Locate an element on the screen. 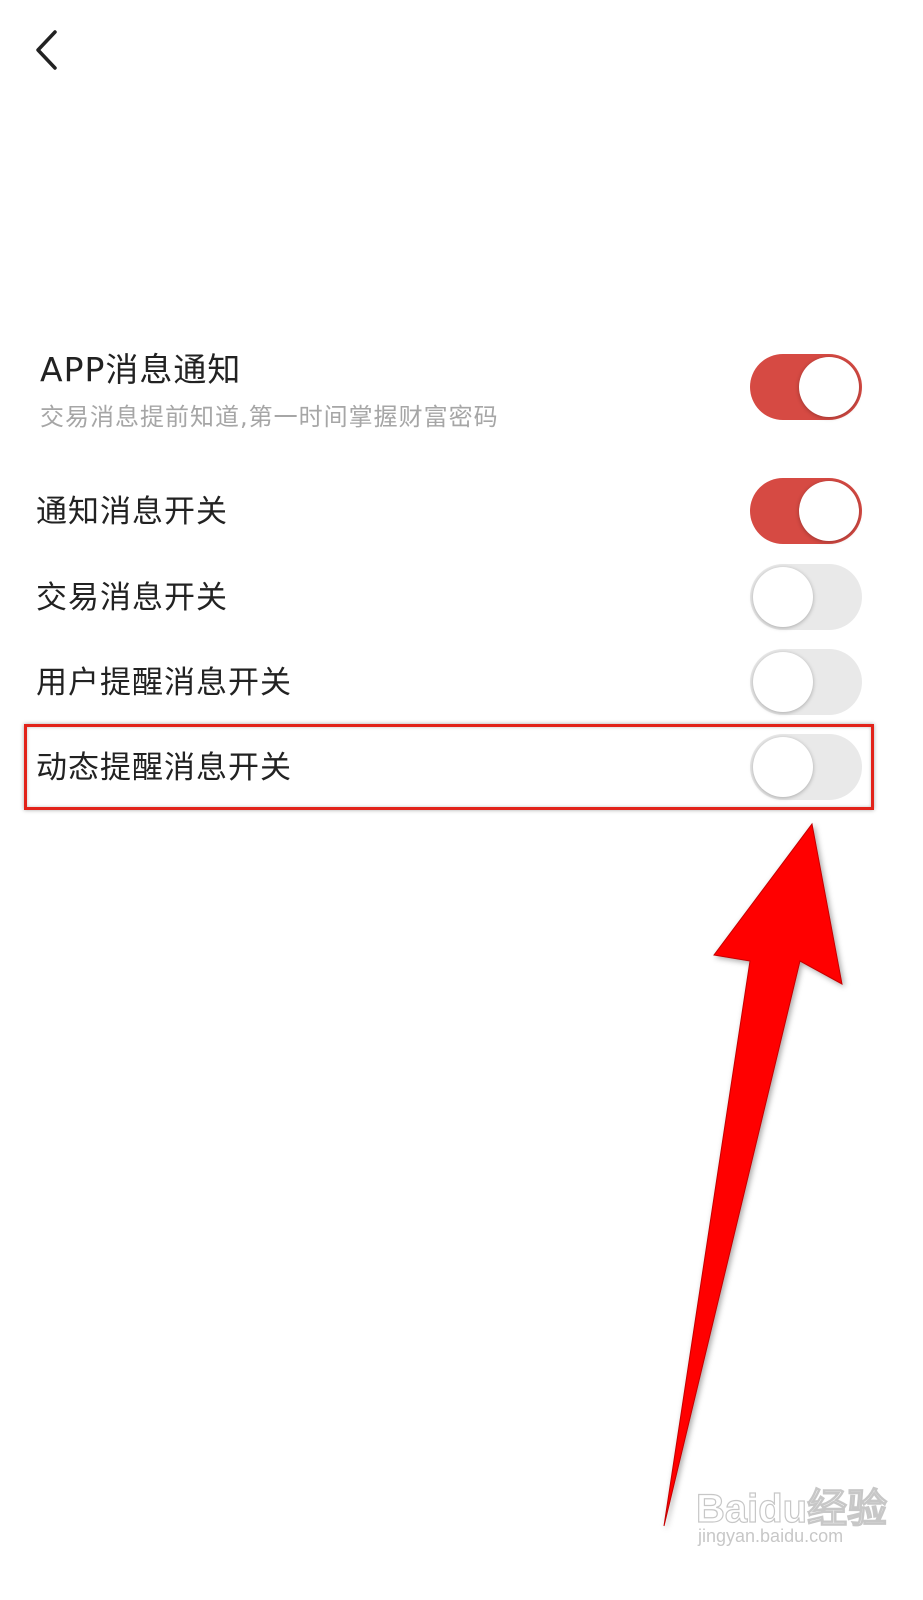 The width and height of the screenshot is (923, 1600). setting-label: 用户提醒消息开关 is located at coordinates (164, 683).